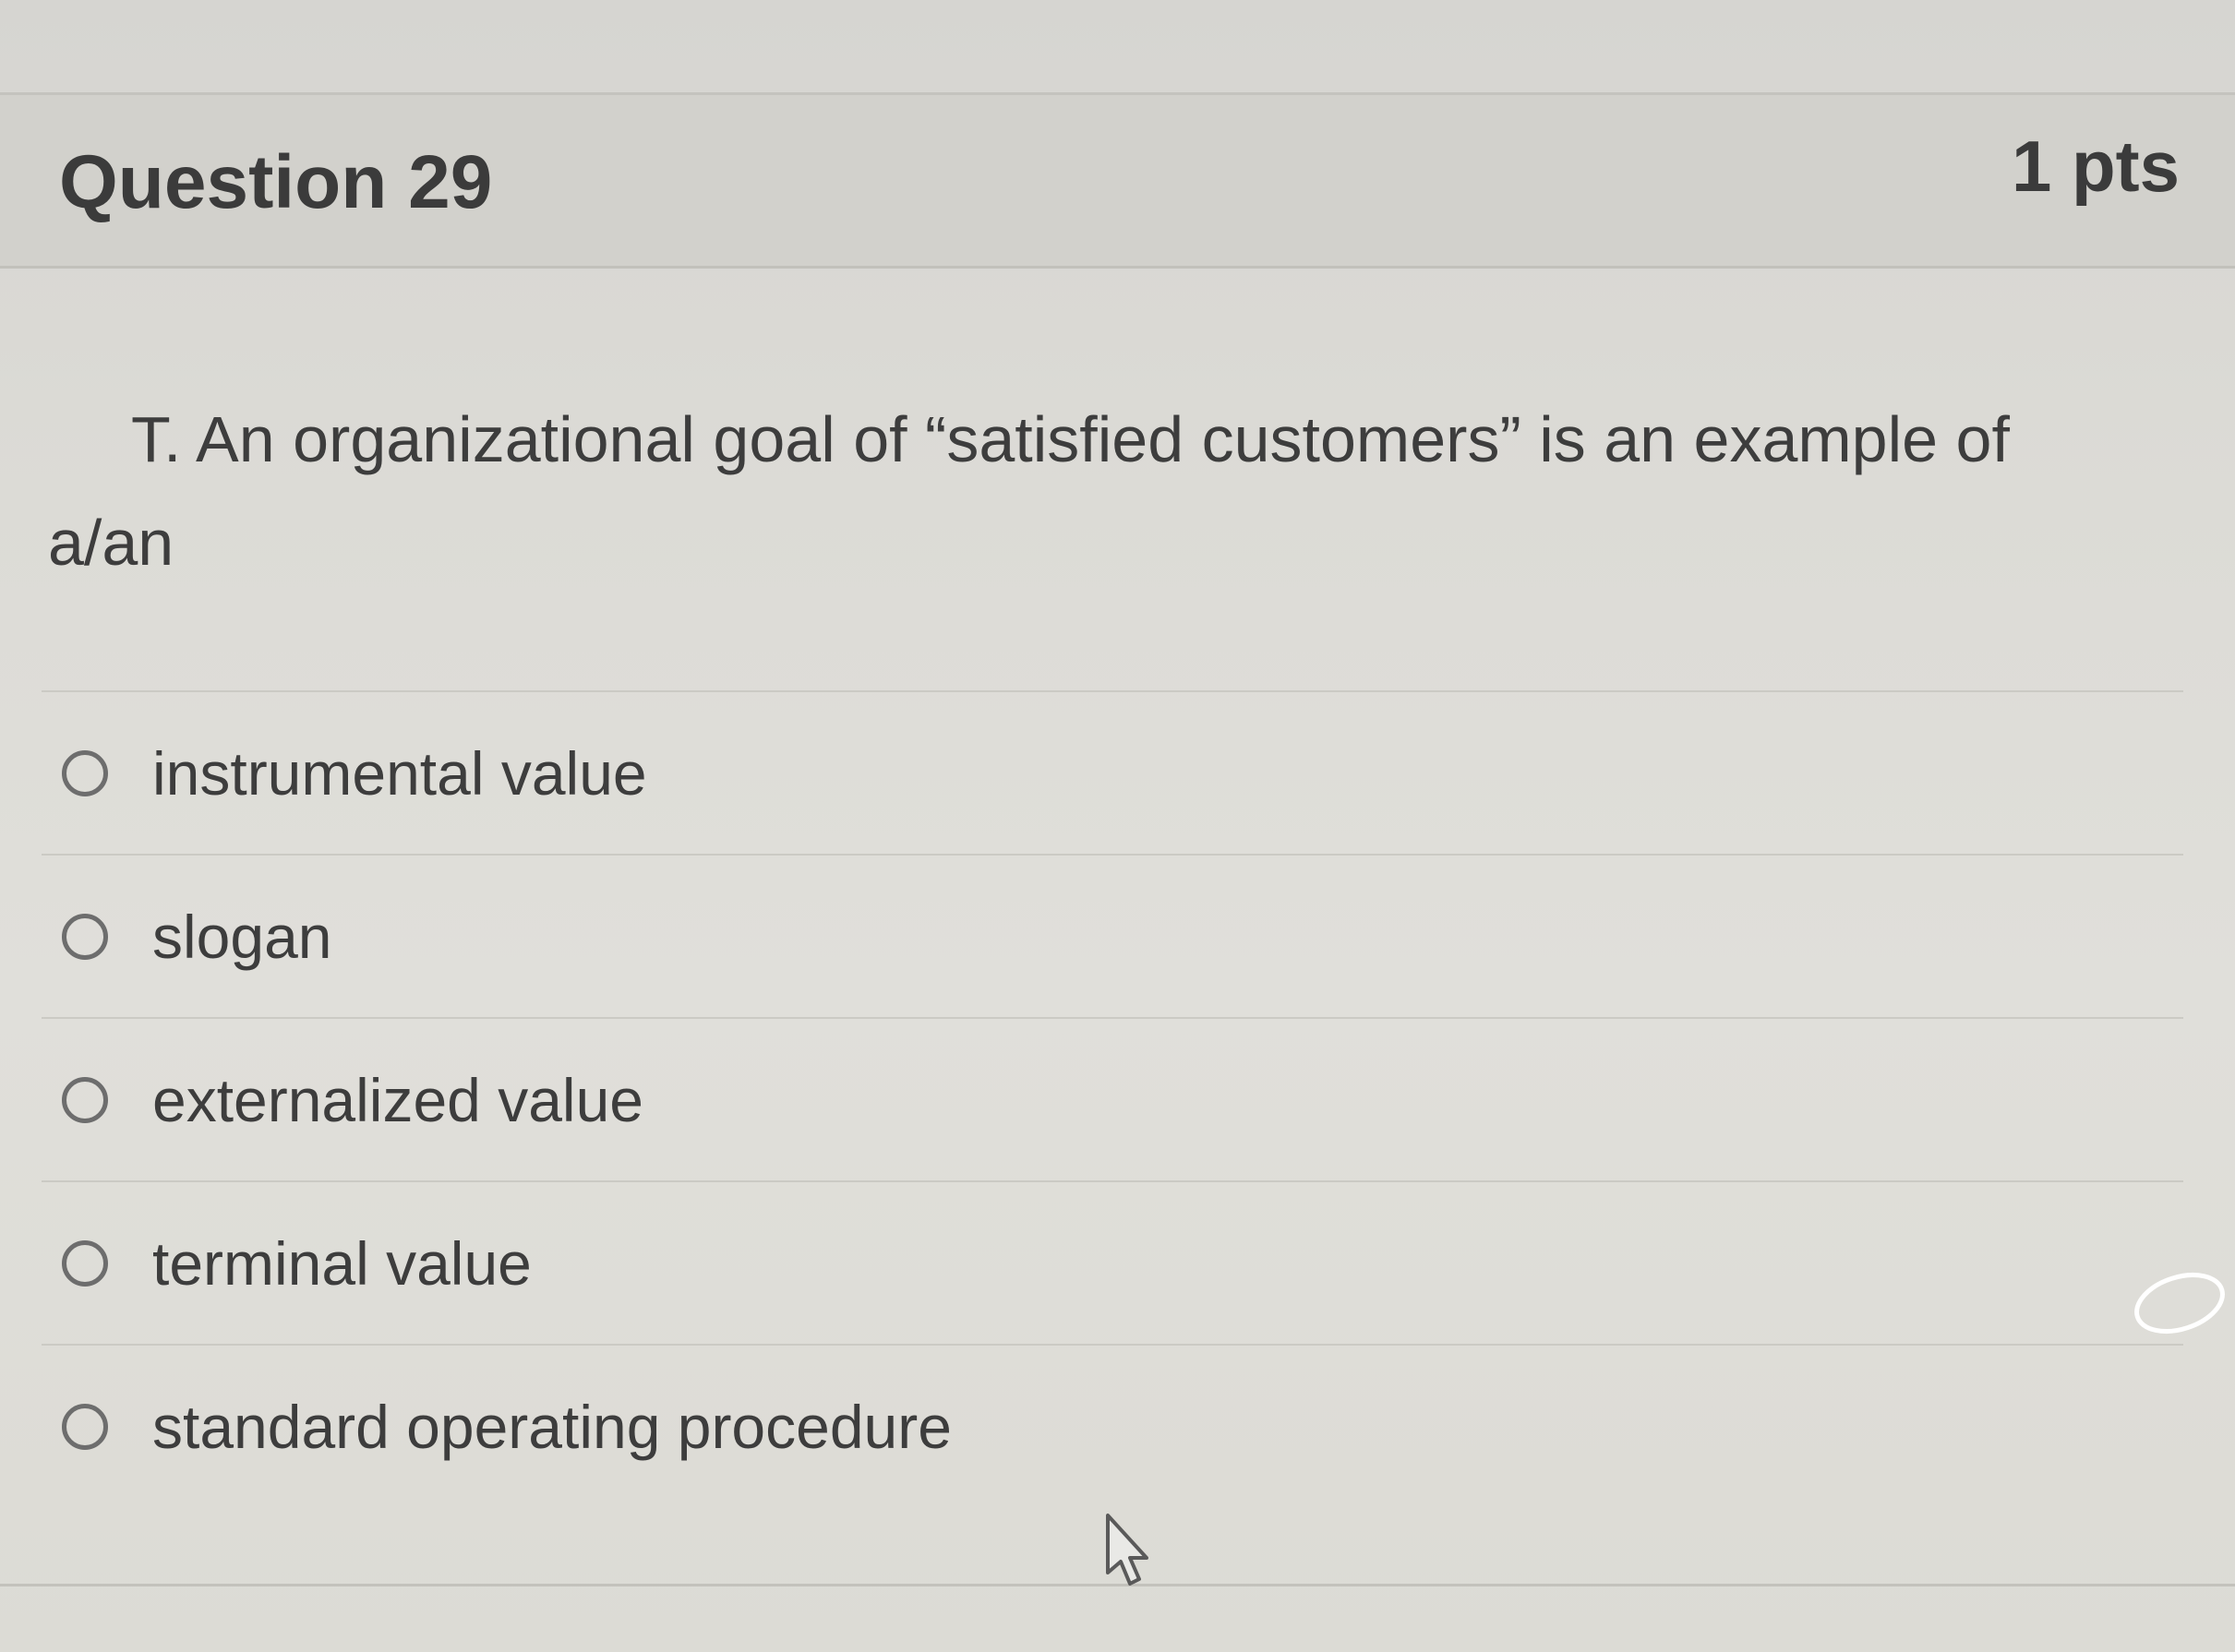  Describe the element at coordinates (1127, 1550) in the screenshot. I see `mouse-pointer-icon` at that location.